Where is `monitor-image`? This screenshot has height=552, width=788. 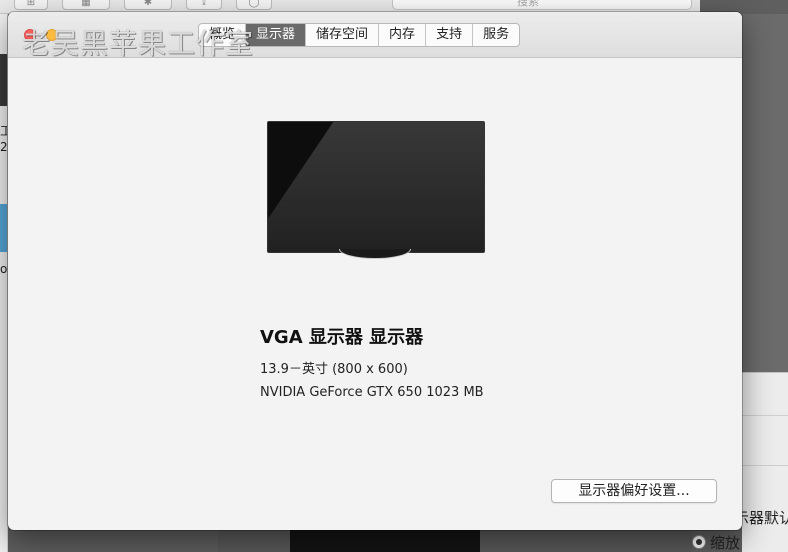
monitor-image is located at coordinates (376, 187).